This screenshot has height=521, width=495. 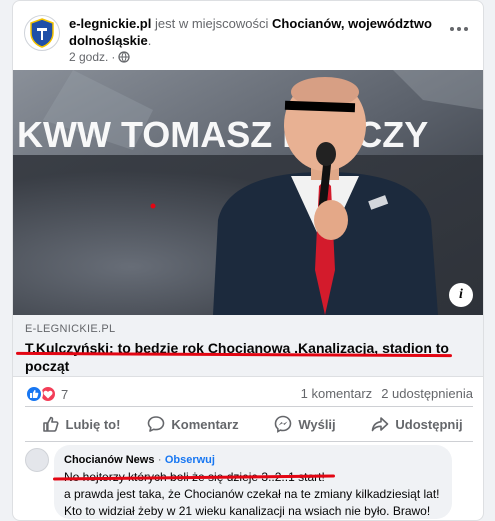 What do you see at coordinates (283, 424) in the screenshot?
I see `messenger-icon` at bounding box center [283, 424].